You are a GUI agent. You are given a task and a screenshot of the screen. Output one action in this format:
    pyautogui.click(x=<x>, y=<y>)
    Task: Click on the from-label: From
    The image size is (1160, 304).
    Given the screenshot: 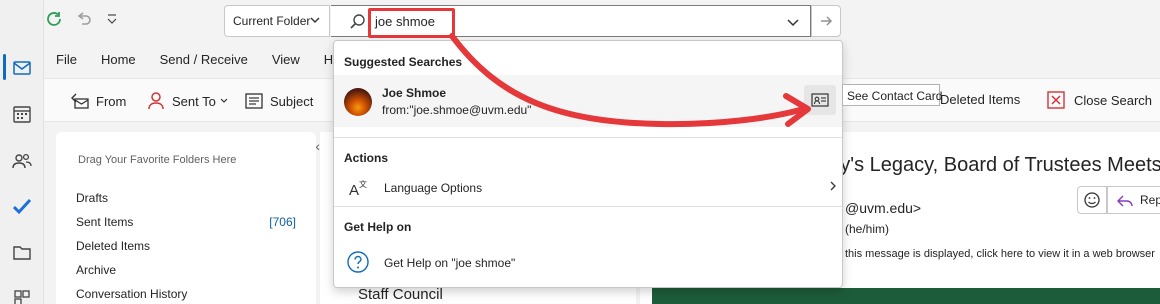 What is the action you would take?
    pyautogui.click(x=111, y=101)
    